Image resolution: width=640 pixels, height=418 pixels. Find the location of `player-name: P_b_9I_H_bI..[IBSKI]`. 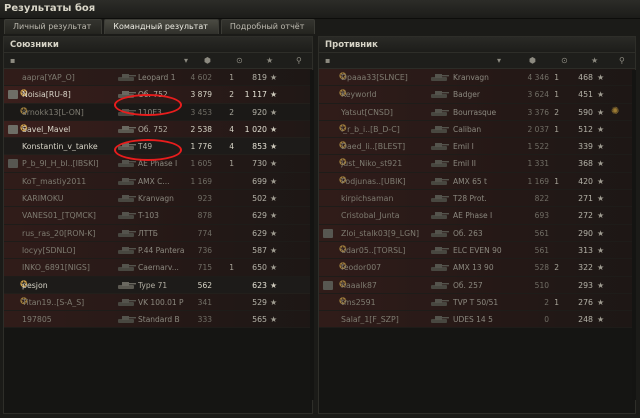

player-name: P_b_9I_H_bI..[IBSKI] is located at coordinates (69, 163).